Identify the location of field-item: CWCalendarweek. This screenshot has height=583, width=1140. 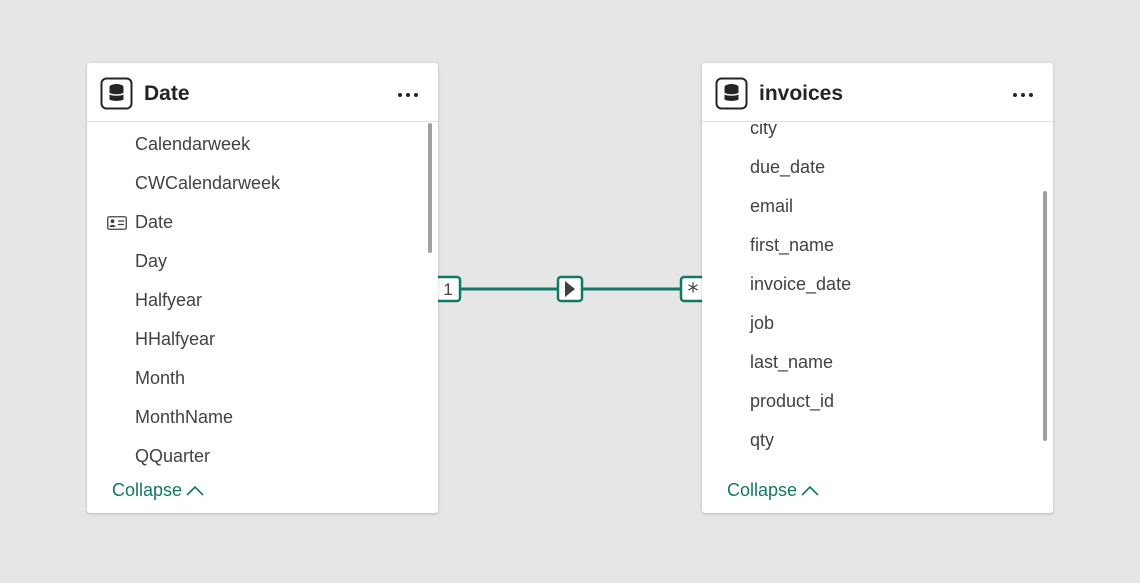
(207, 185).